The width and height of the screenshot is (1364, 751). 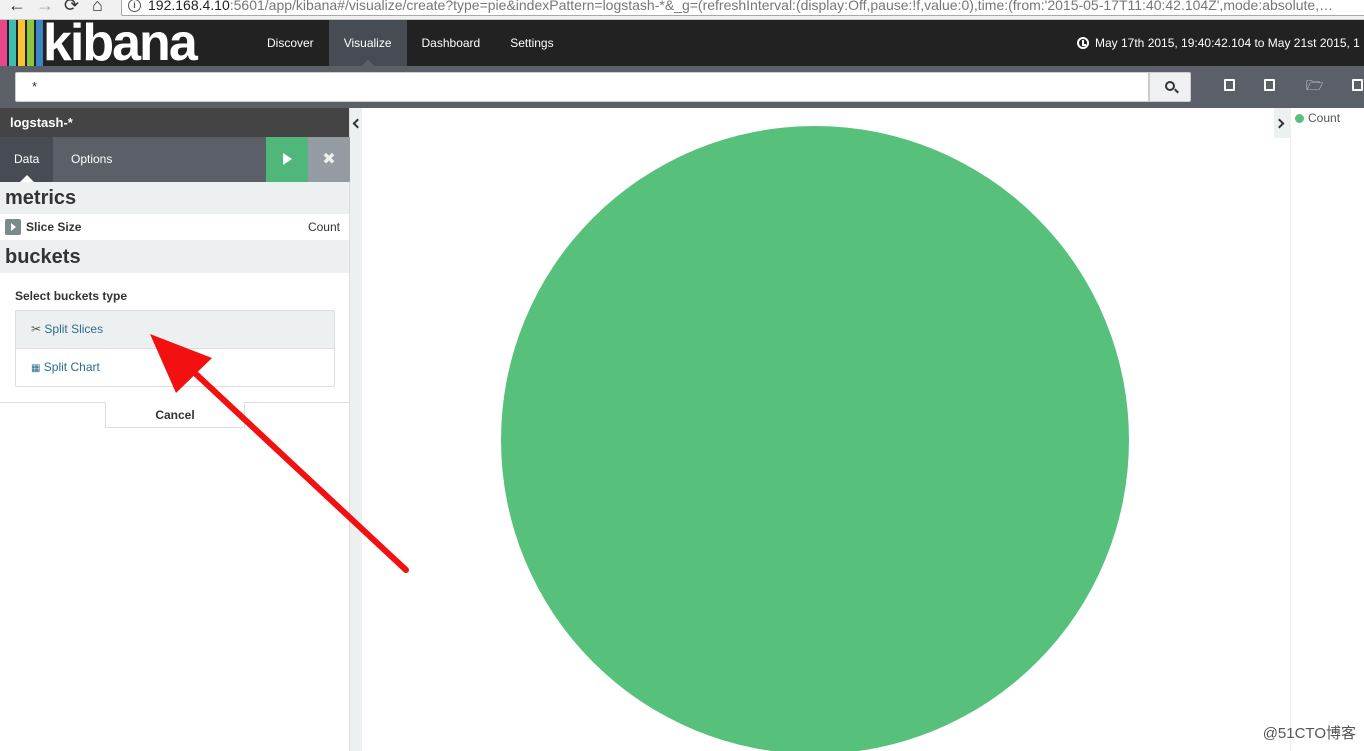 What do you see at coordinates (13, 227) in the screenshot?
I see `expand-caret-icon` at bounding box center [13, 227].